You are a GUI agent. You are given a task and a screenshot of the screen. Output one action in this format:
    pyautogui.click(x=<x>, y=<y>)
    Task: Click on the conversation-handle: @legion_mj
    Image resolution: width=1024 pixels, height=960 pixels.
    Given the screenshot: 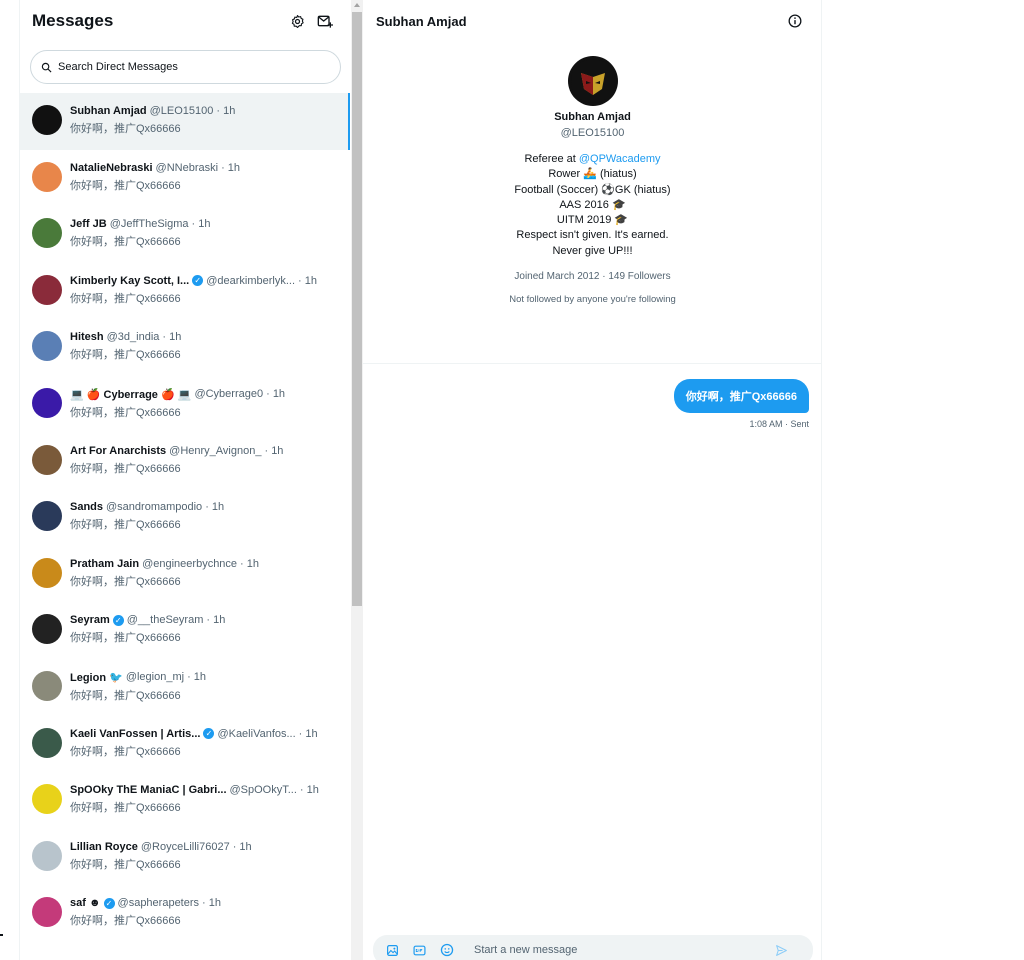 What is the action you would take?
    pyautogui.click(x=155, y=677)
    